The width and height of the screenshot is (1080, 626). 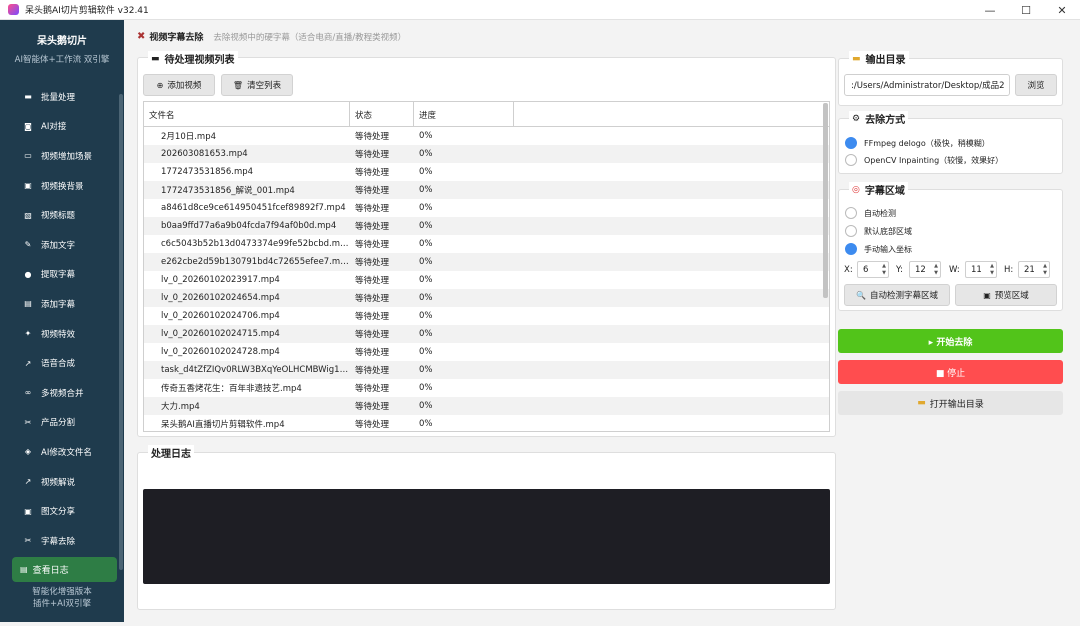 What do you see at coordinates (486, 172) in the screenshot?
I see `table-row: 1772473531856.mp4 等待处理 0%` at bounding box center [486, 172].